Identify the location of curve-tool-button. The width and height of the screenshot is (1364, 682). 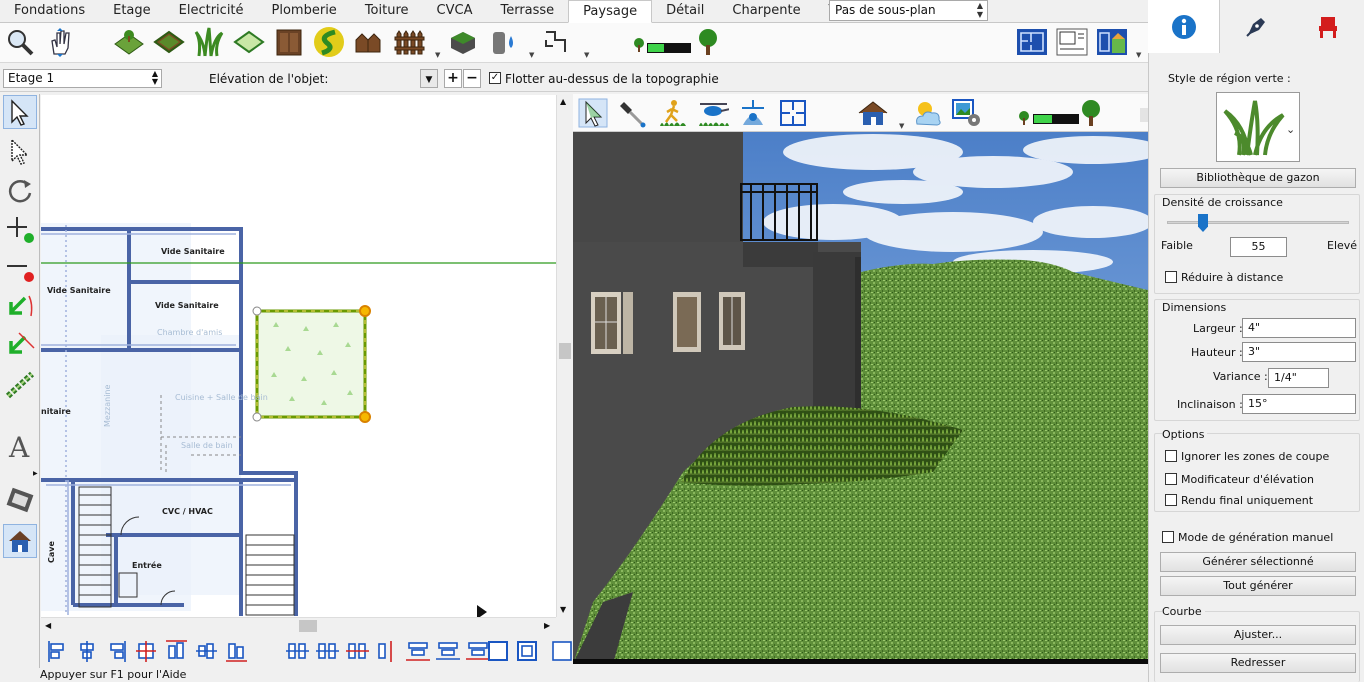
(557, 42).